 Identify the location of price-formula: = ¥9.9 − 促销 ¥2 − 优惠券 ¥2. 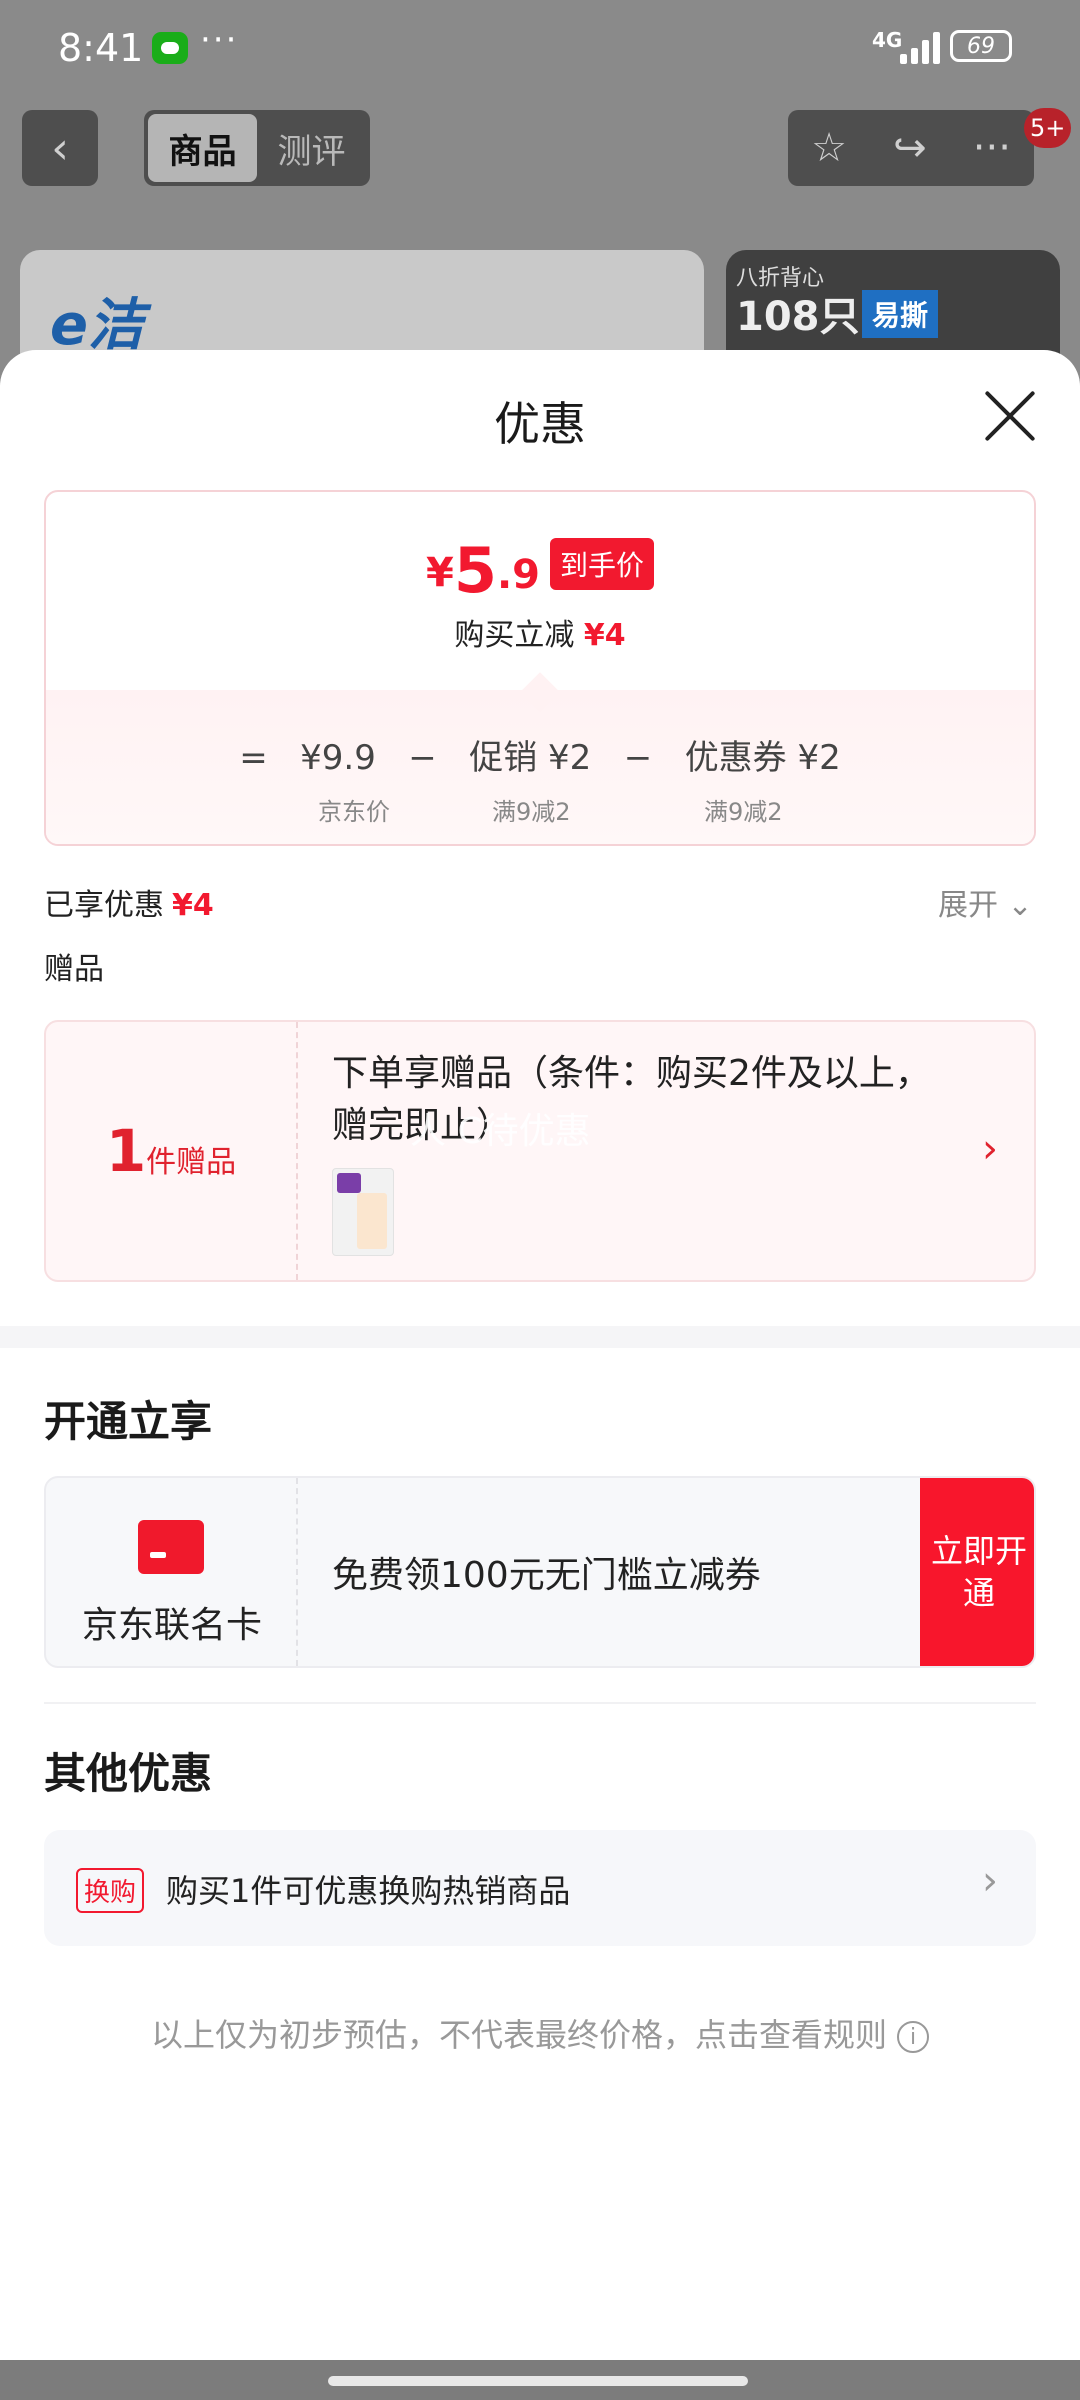
(540, 754).